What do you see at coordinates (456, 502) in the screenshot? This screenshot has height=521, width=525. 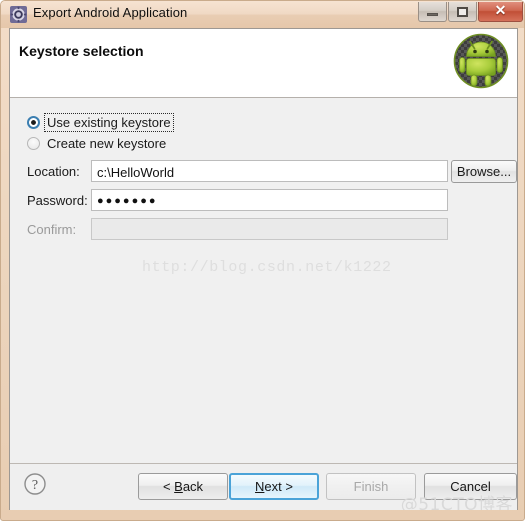 I see `watermark-brand: @51CTO博客` at bounding box center [456, 502].